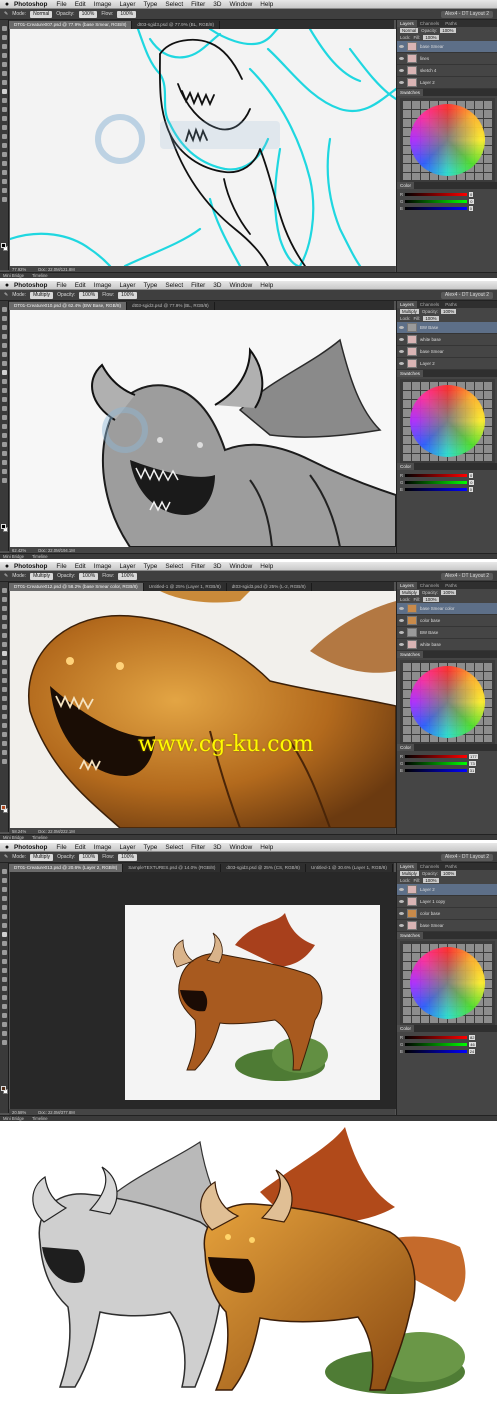 This screenshot has width=497, height=1402. What do you see at coordinates (449, 873) in the screenshot?
I see `layer-opacity-field: 100%` at bounding box center [449, 873].